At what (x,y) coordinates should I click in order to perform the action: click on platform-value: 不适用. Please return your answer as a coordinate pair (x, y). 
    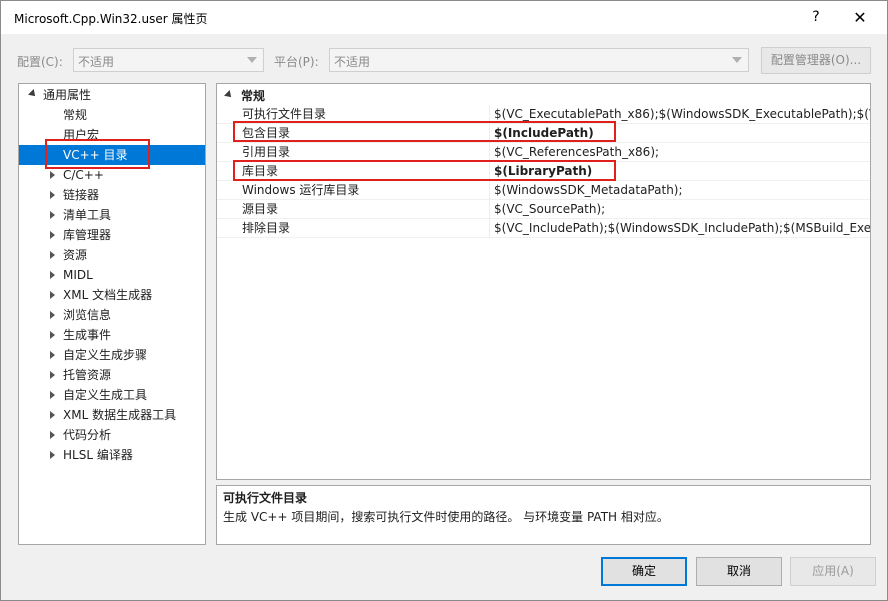
    Looking at the image, I should click on (352, 62).